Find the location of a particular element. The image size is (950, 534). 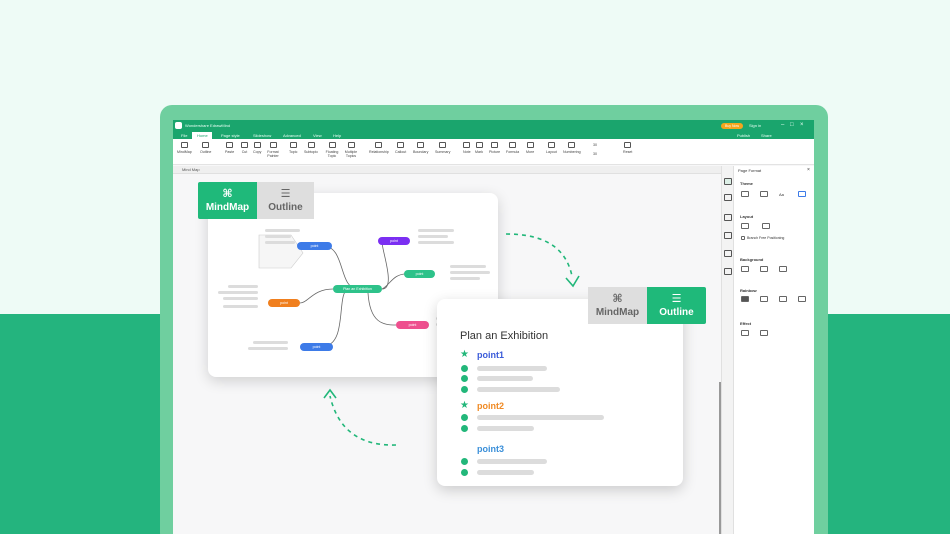

paste-icon is located at coordinates (230, 145).